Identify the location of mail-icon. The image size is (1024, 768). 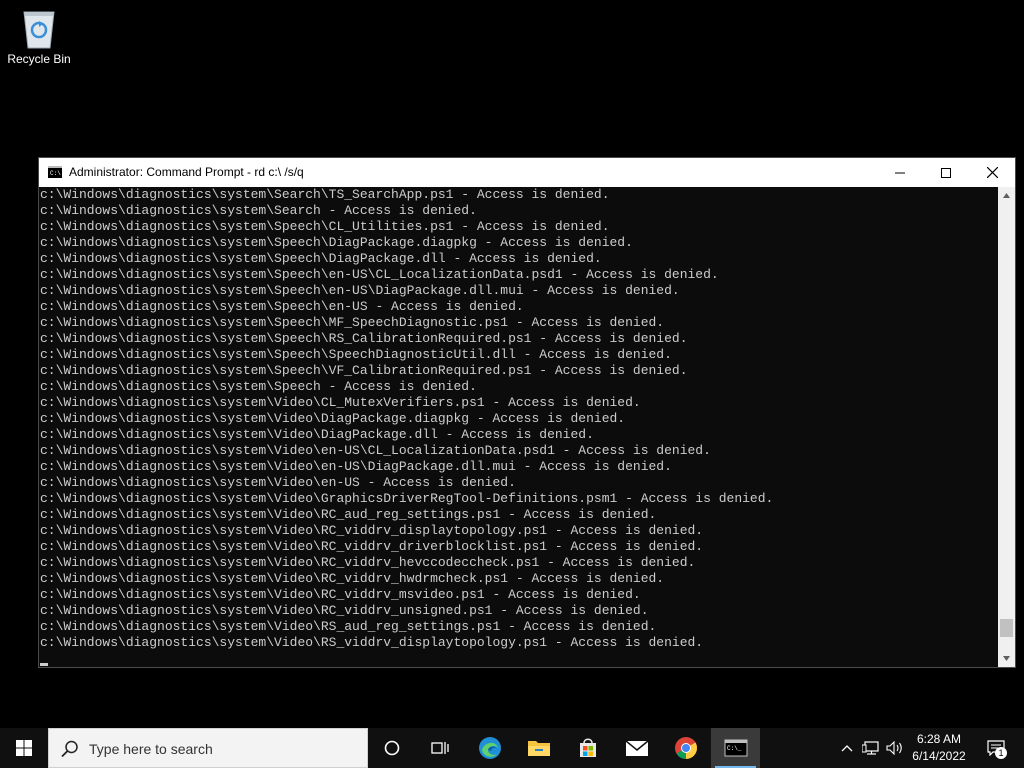
(637, 748).